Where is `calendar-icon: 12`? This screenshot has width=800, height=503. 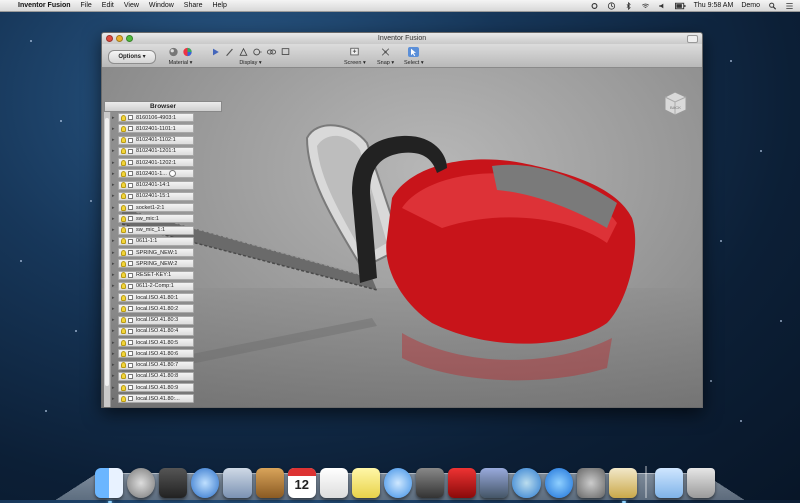 calendar-icon: 12 is located at coordinates (301, 483).